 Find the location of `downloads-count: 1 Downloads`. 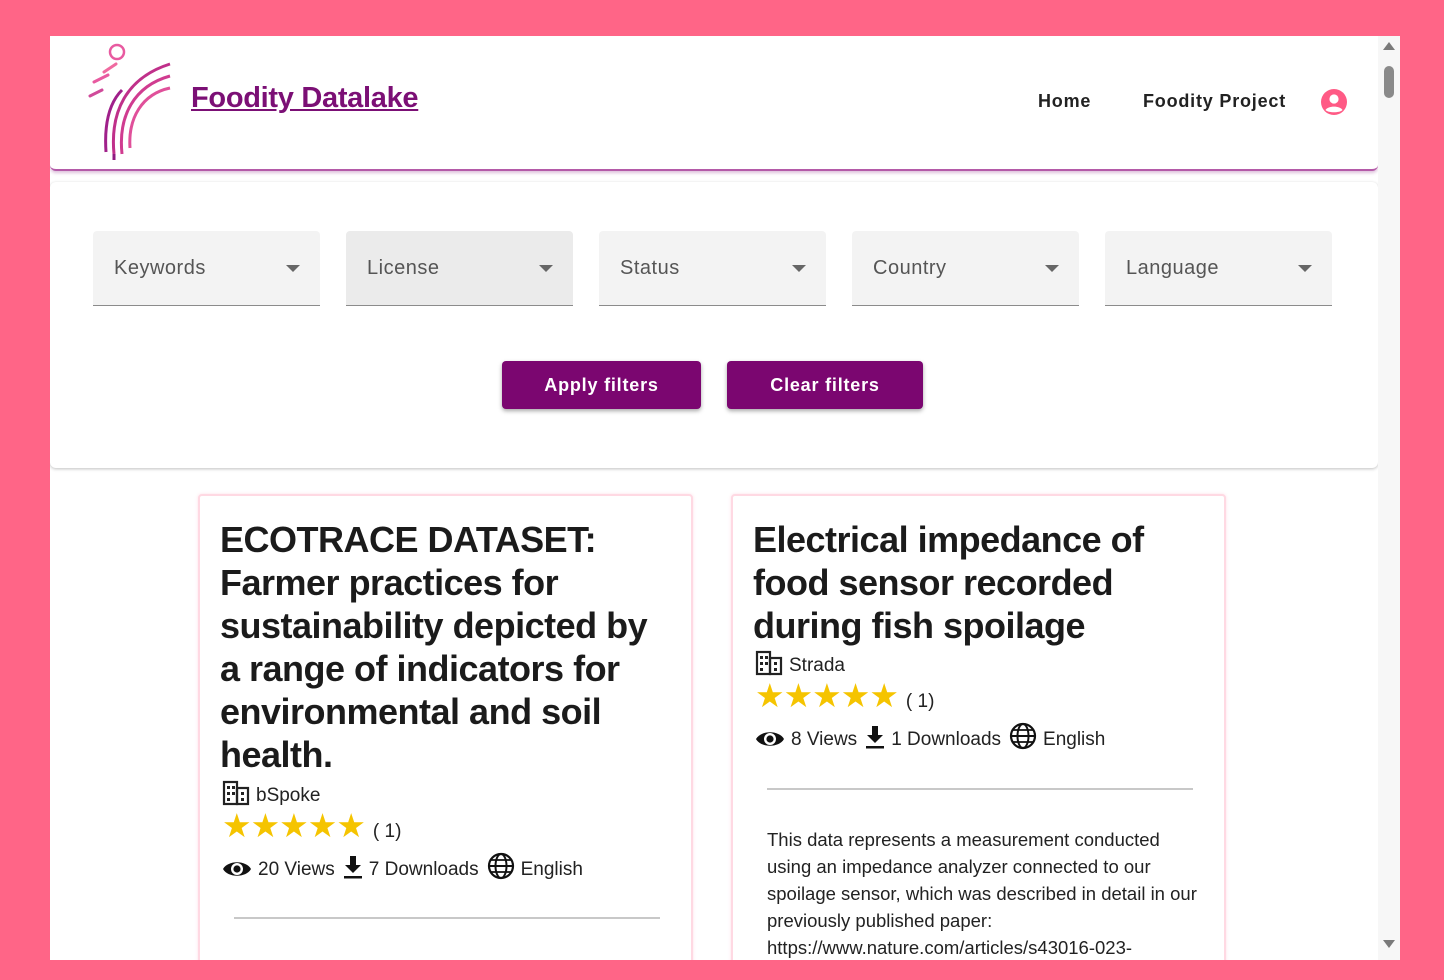

downloads-count: 1 Downloads is located at coordinates (946, 739).